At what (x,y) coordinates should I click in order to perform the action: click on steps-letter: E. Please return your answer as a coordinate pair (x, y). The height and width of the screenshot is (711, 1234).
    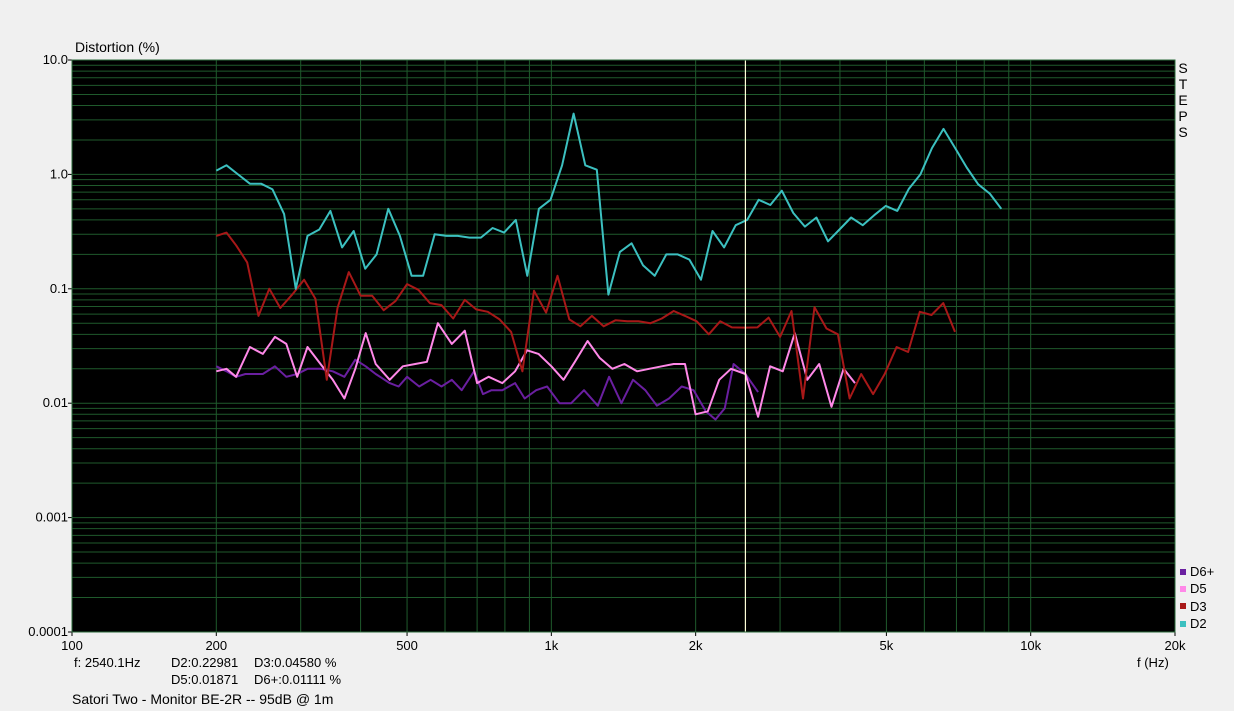
    Looking at the image, I should click on (1183, 100).